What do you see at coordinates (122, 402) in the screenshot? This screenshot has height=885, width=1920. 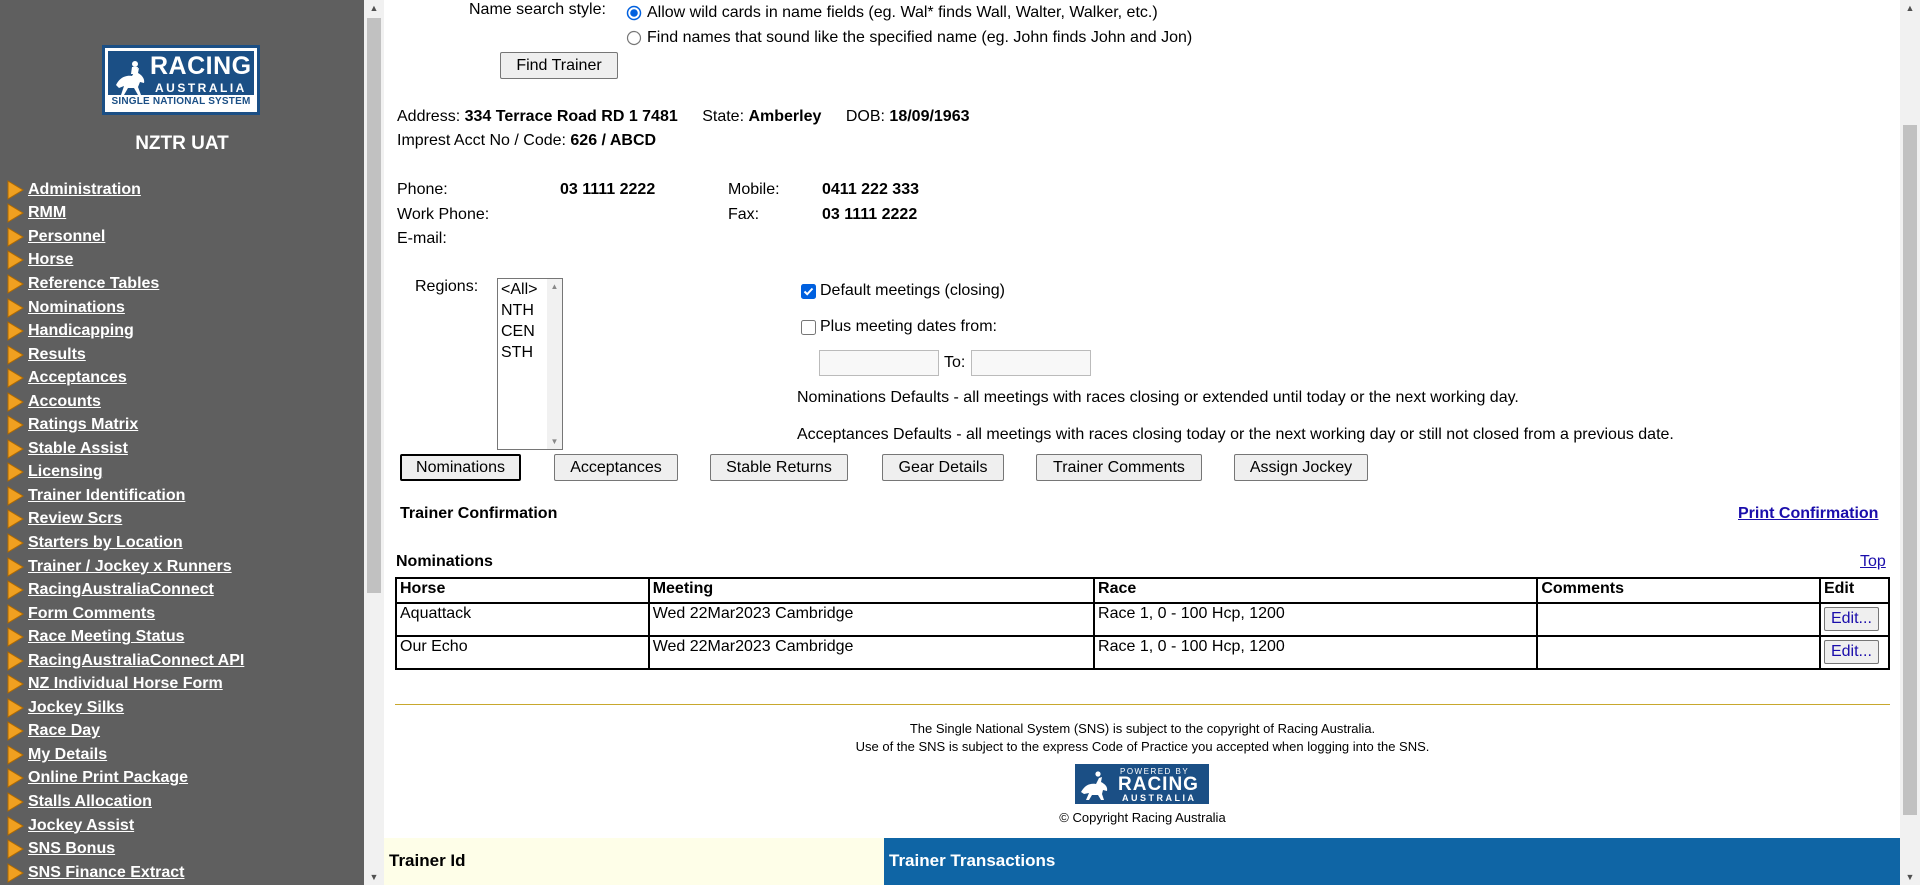 I see `sidebar-item-accounts: Accounts` at bounding box center [122, 402].